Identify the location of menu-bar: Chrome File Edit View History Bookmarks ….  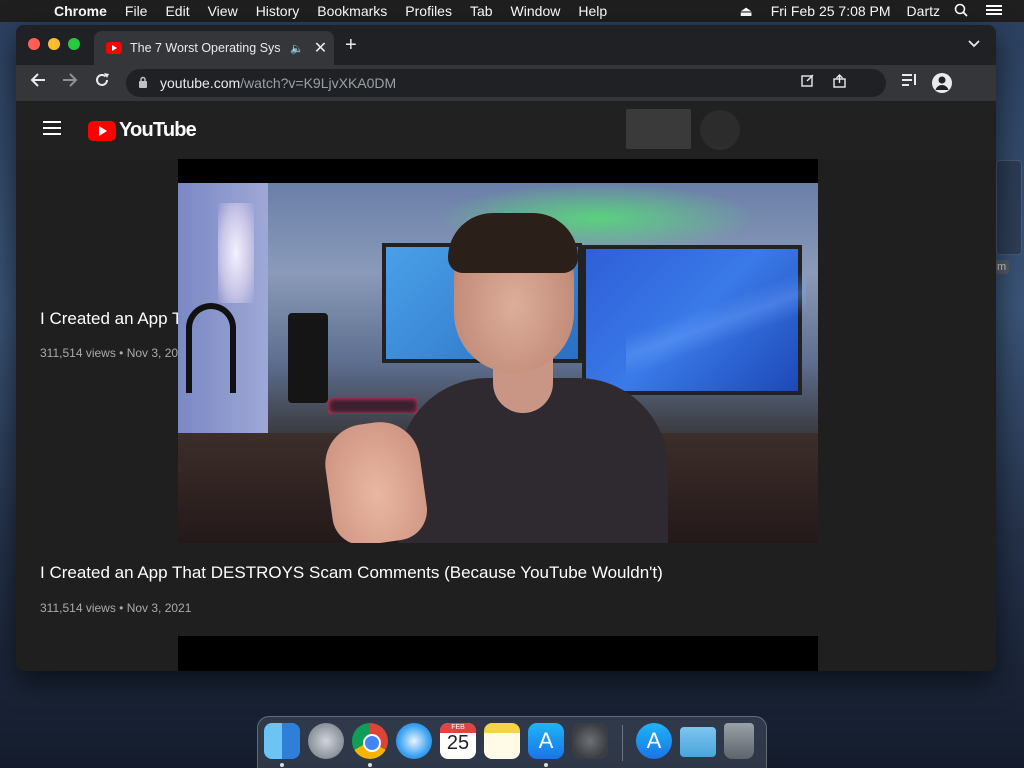
(512, 11).